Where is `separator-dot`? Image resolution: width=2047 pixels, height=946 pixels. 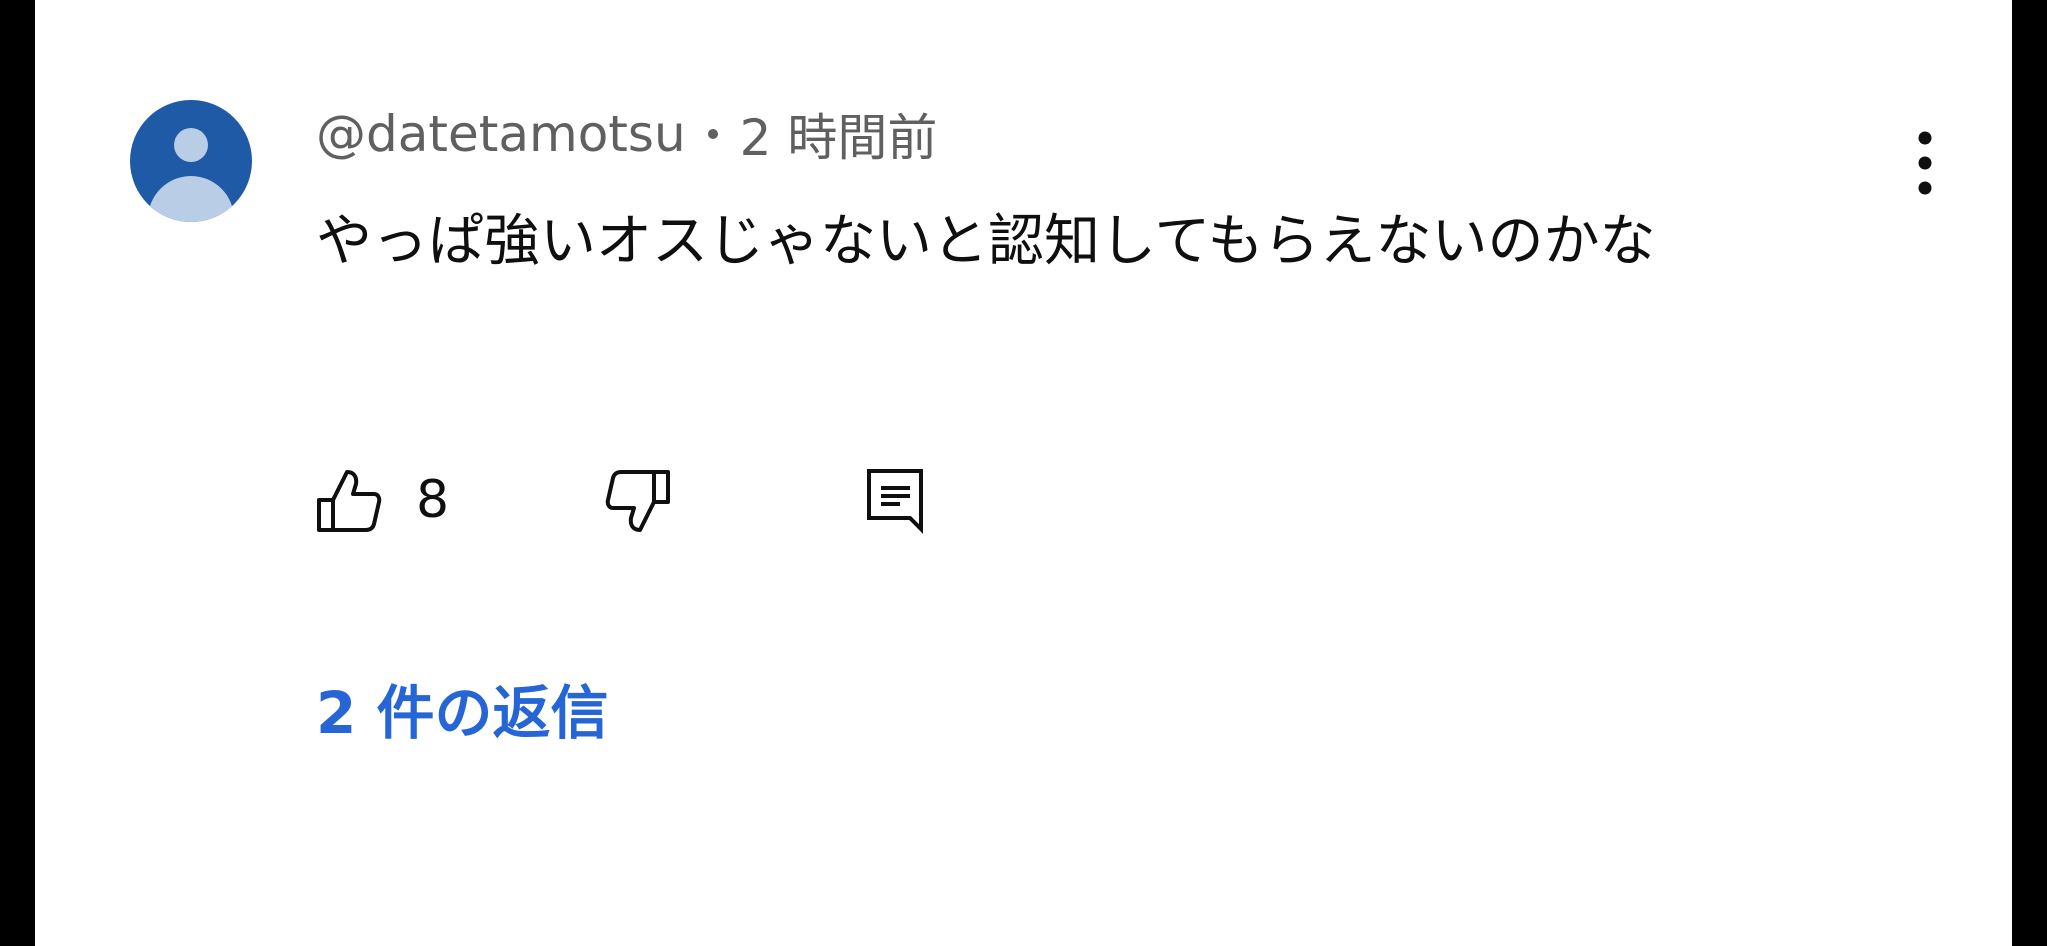 separator-dot is located at coordinates (712, 134).